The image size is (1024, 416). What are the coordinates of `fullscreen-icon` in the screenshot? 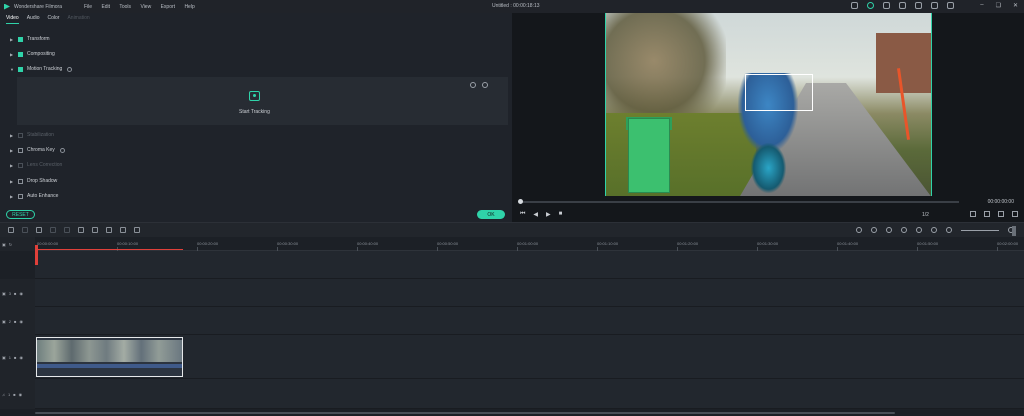 It's located at (1015, 214).